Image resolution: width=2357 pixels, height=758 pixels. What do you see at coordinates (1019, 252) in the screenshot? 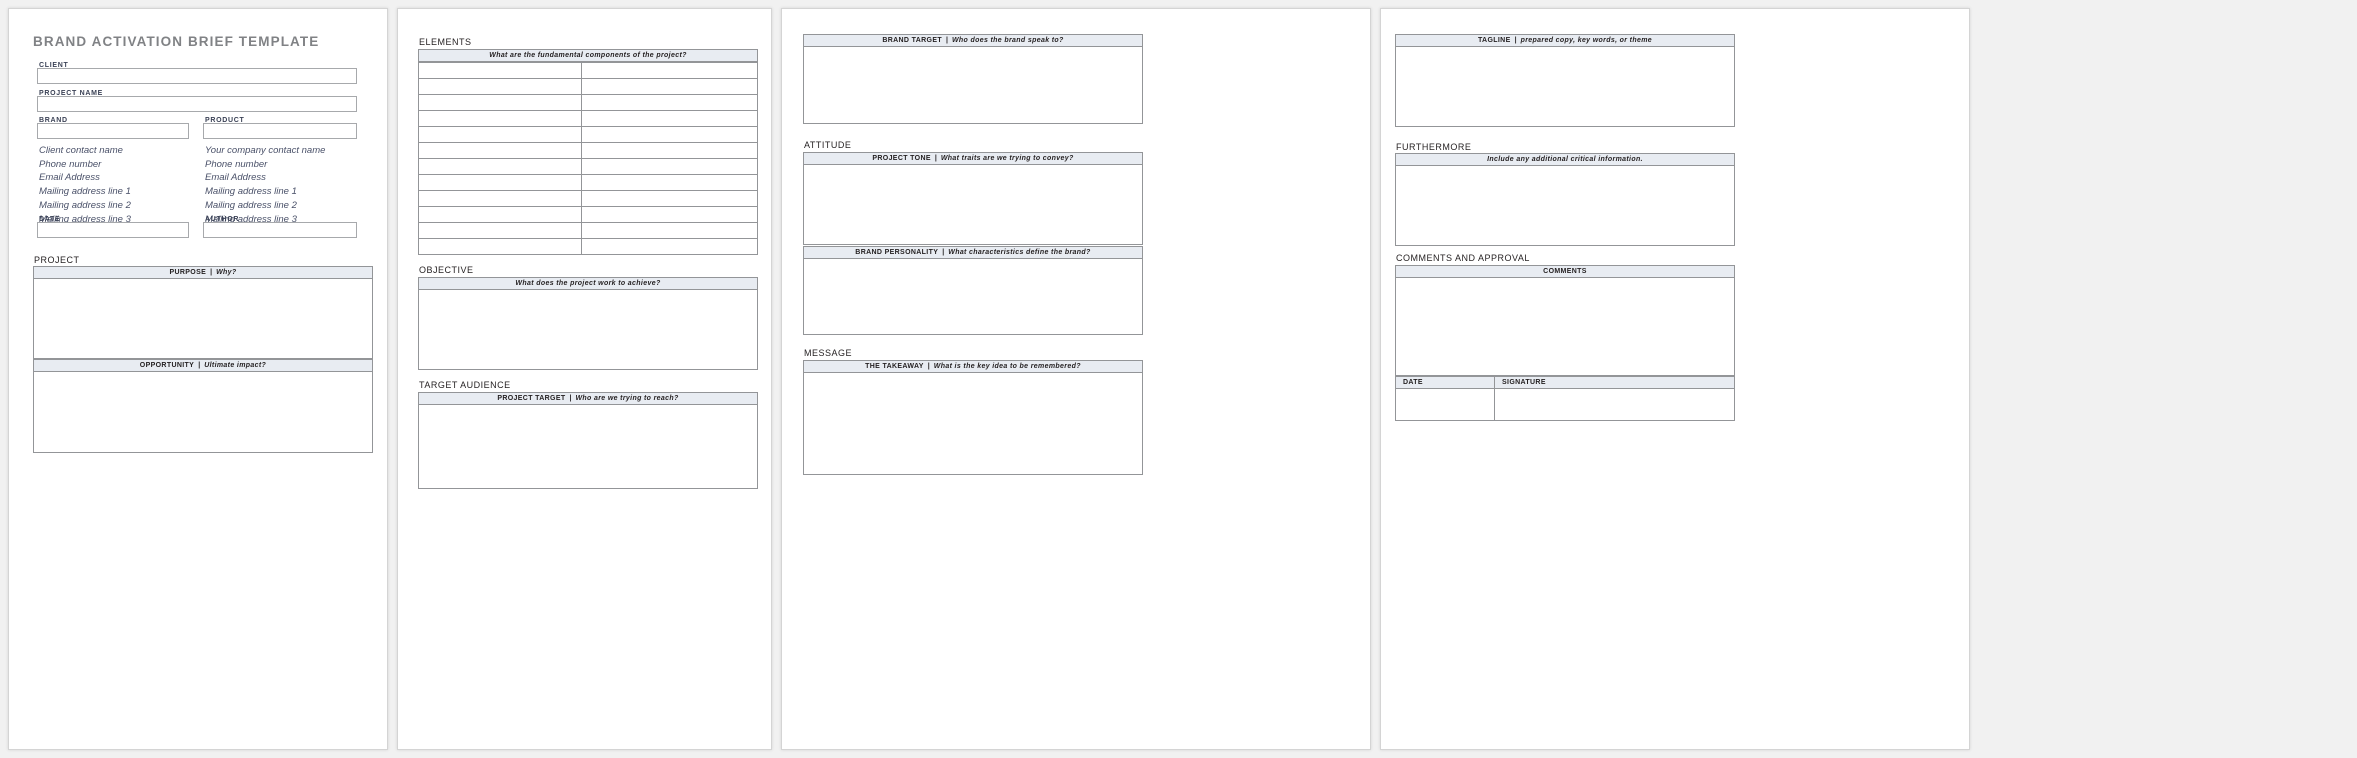
I see `brand-personality-prompt: What characteristics define the brand?` at bounding box center [1019, 252].